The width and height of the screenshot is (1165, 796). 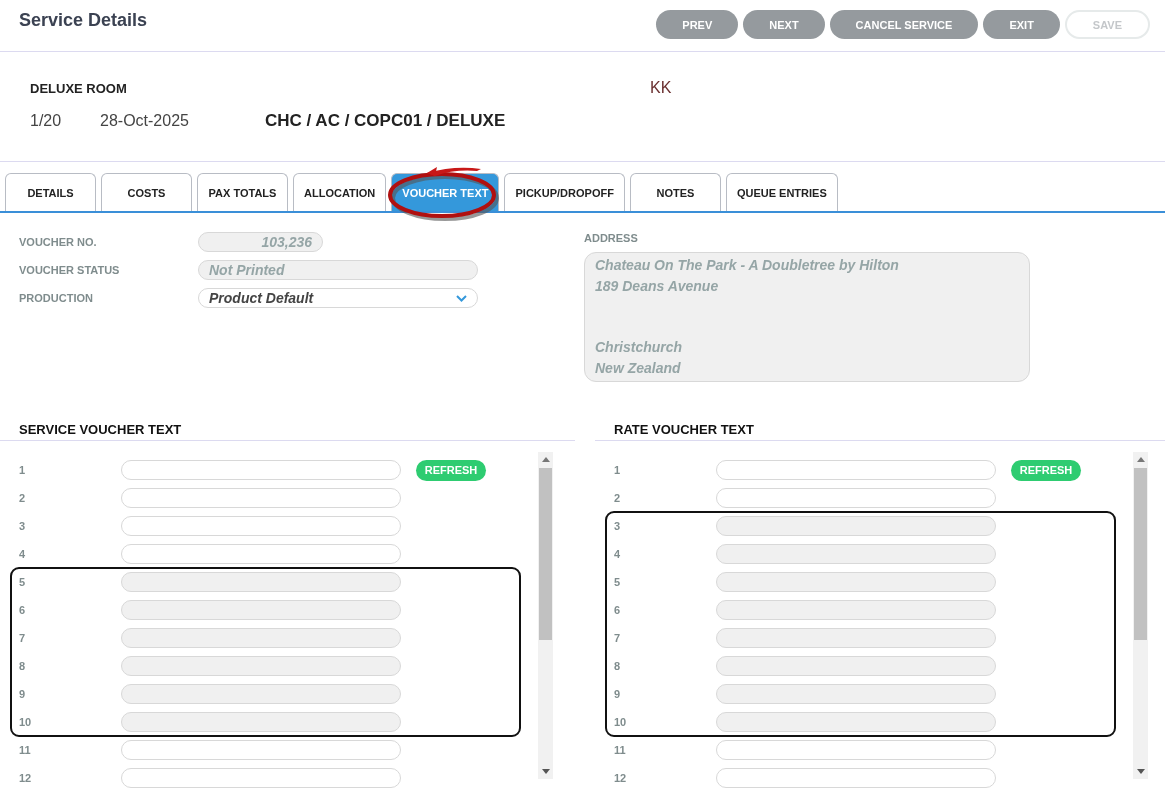 I want to click on field-label: PRODUCTION, so click(x=56, y=298).